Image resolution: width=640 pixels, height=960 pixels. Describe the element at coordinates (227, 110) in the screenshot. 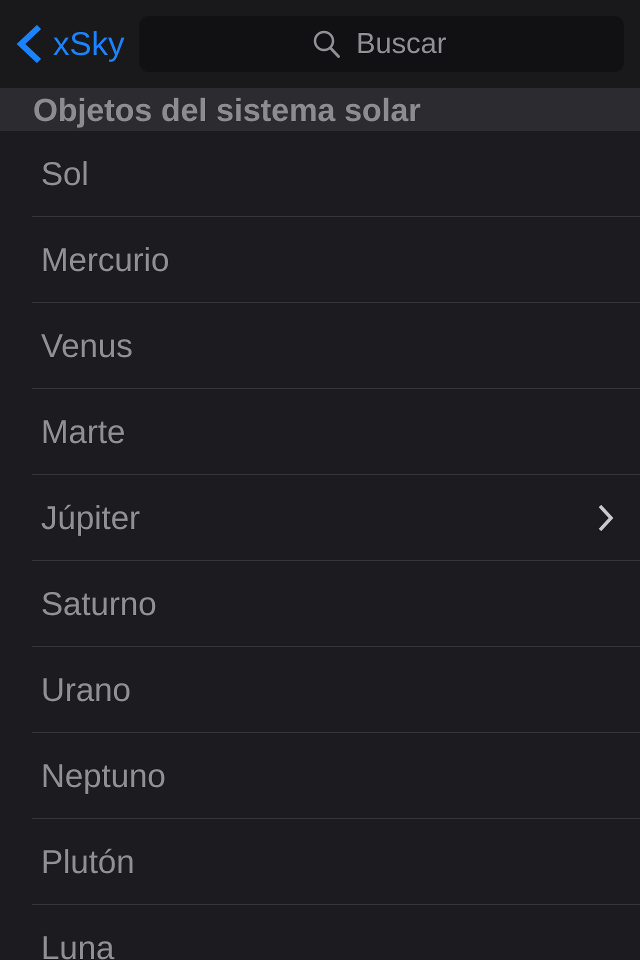

I see `section-title: Objetos del sistema solar` at that location.